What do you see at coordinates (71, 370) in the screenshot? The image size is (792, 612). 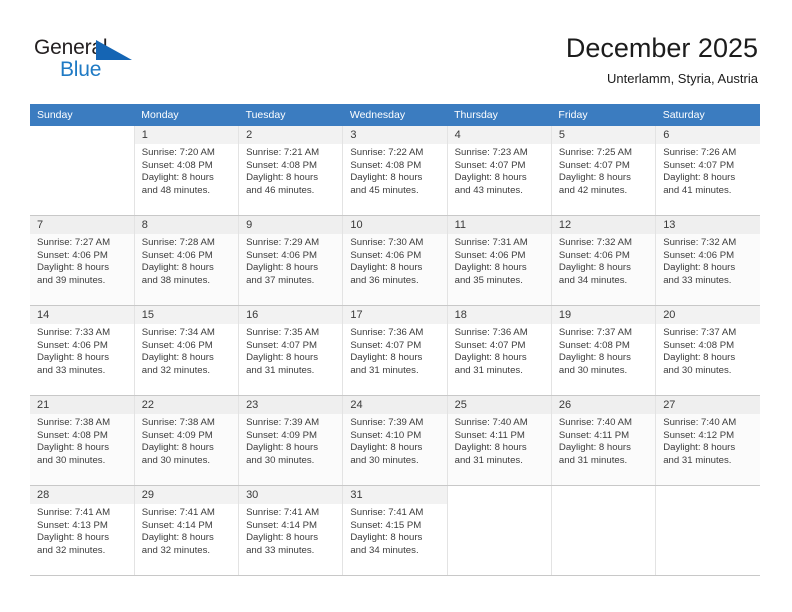 I see `daylight-text-line2: and 33 minutes.` at bounding box center [71, 370].